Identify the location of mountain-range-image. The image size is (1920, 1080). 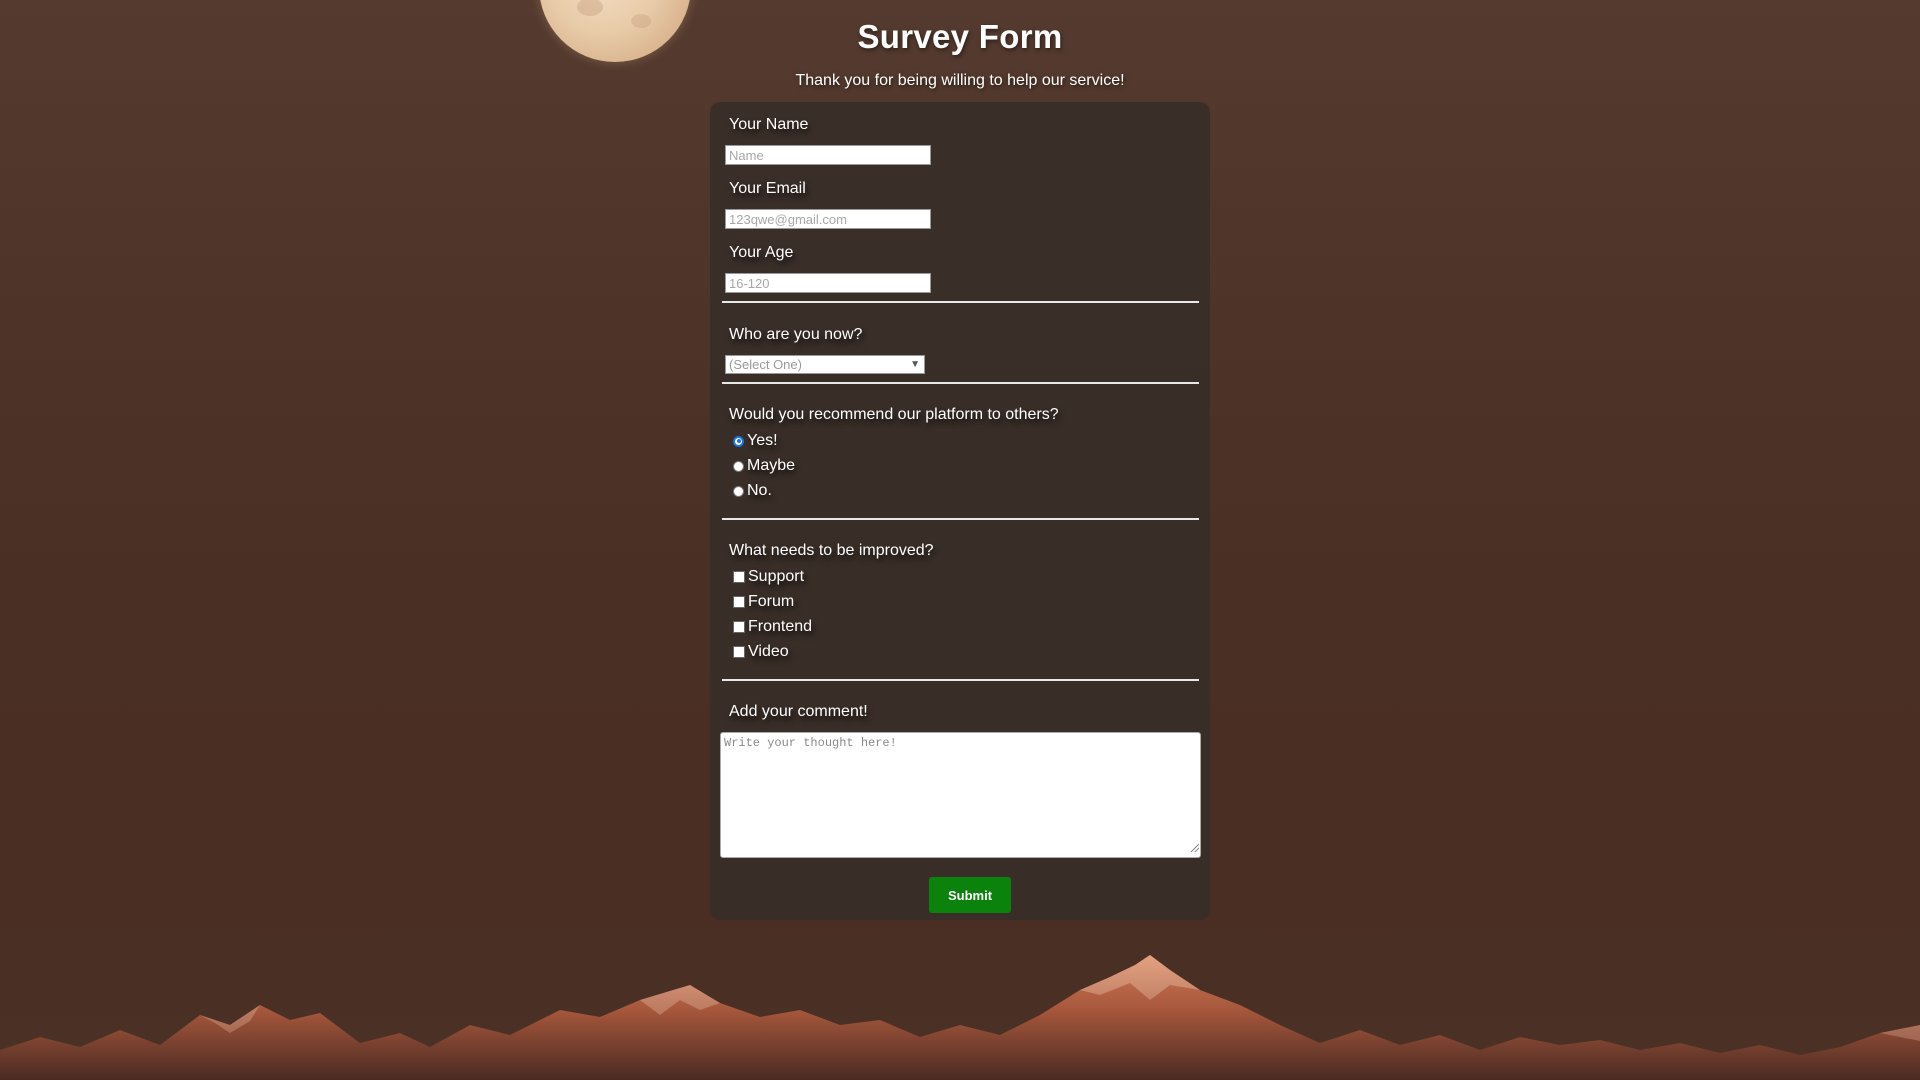
(960, 1017).